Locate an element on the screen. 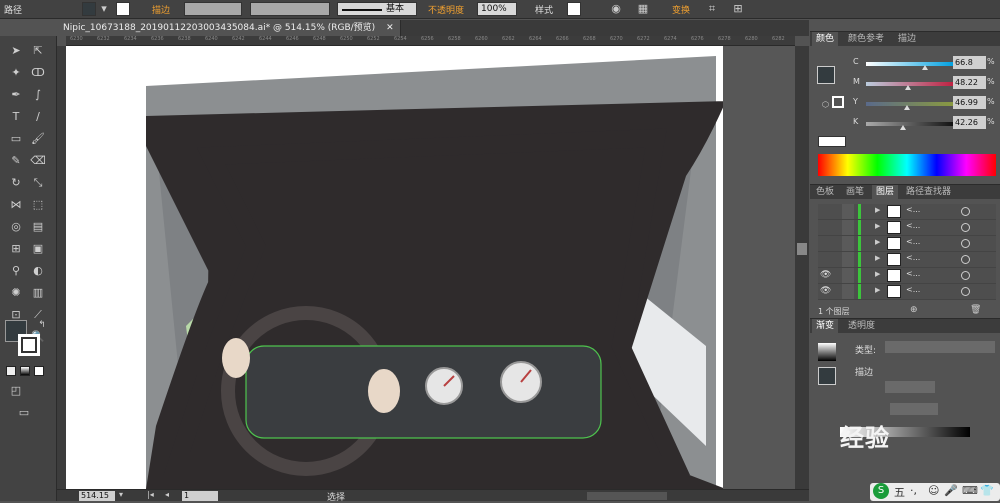 The height and width of the screenshot is (503, 1000). shape-builder-tool-icon: ◎ is located at coordinates (16, 227).